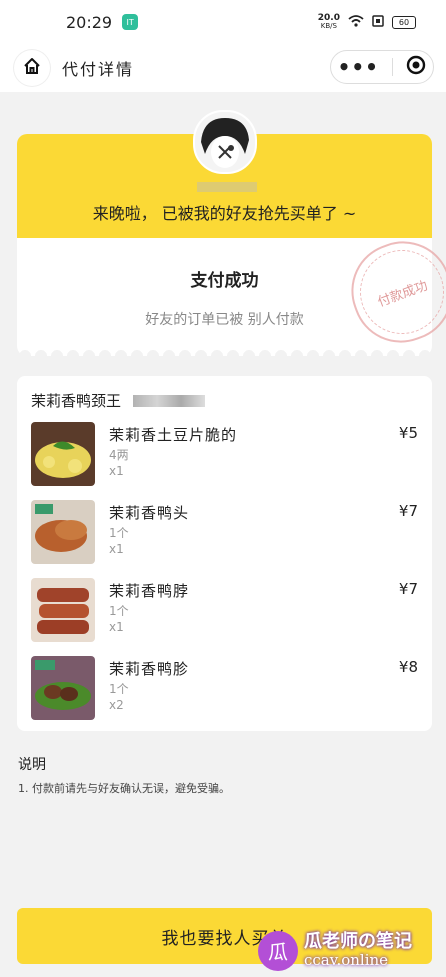 This screenshot has width=446, height=977. What do you see at coordinates (408, 433) in the screenshot?
I see `item-price: ¥5` at bounding box center [408, 433].